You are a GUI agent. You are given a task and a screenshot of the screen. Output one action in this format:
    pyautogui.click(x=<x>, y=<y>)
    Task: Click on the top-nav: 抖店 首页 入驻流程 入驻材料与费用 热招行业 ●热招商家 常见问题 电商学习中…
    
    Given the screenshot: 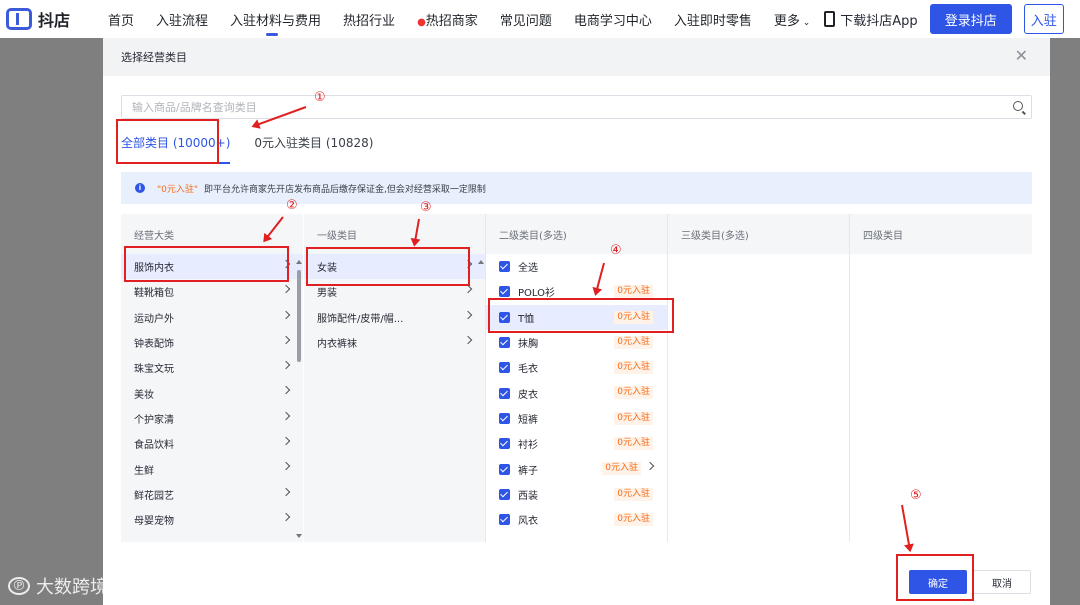 What is the action you would take?
    pyautogui.click(x=540, y=19)
    